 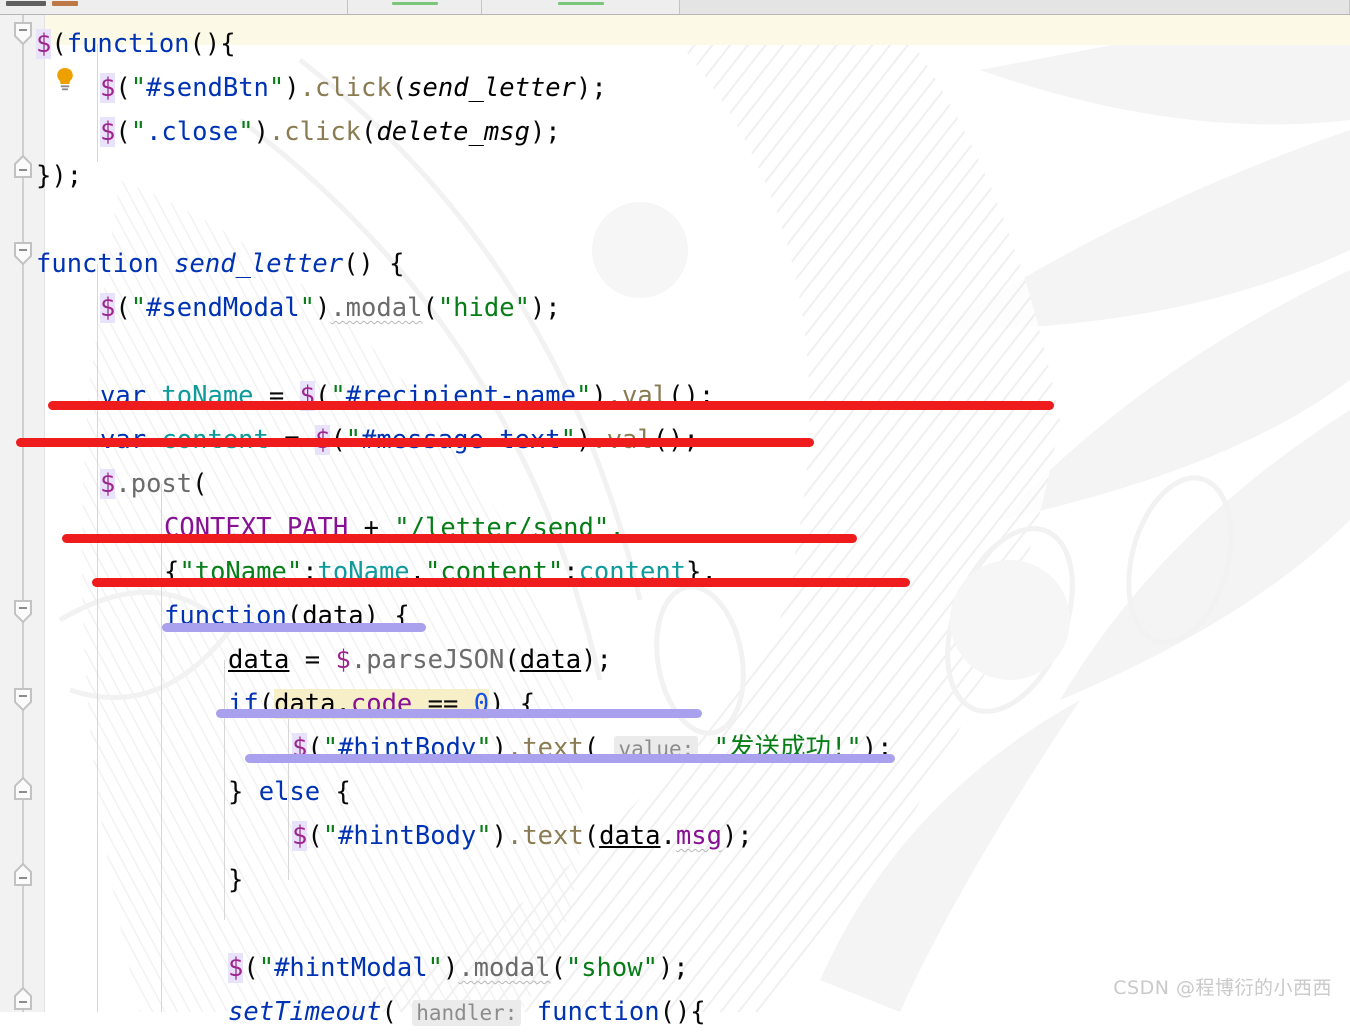 What do you see at coordinates (675, 572) in the screenshot?
I see `code-line: {"toName":toName,"content":content},` at bounding box center [675, 572].